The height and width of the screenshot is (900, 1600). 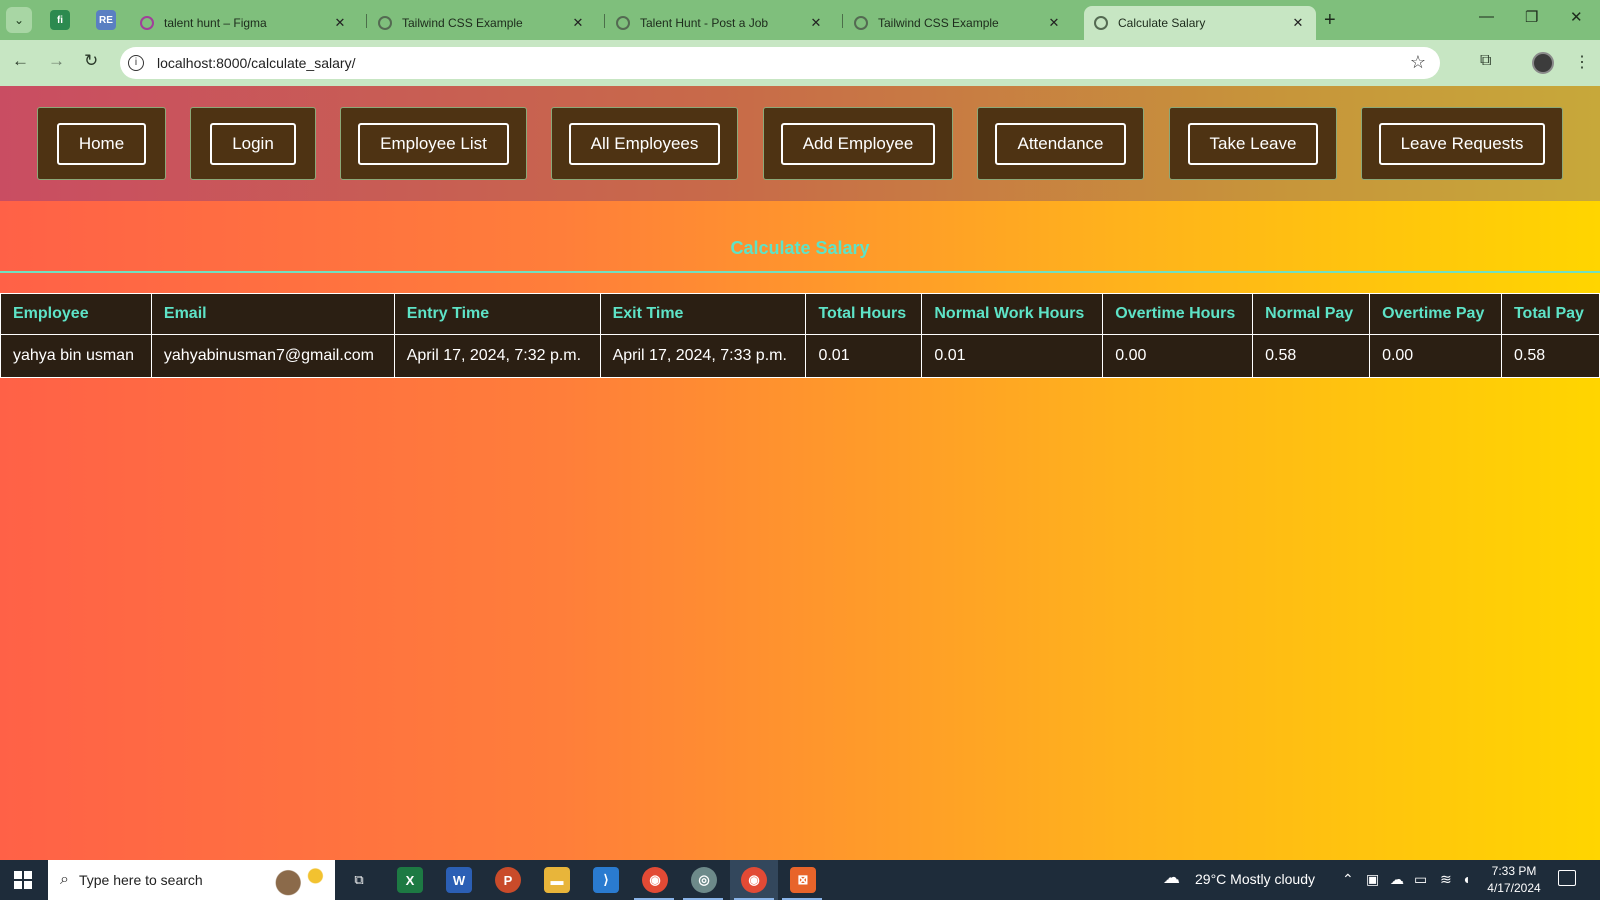 What do you see at coordinates (1514, 880) in the screenshot?
I see `system-clock: 7:33 PM 4/17/2024` at bounding box center [1514, 880].